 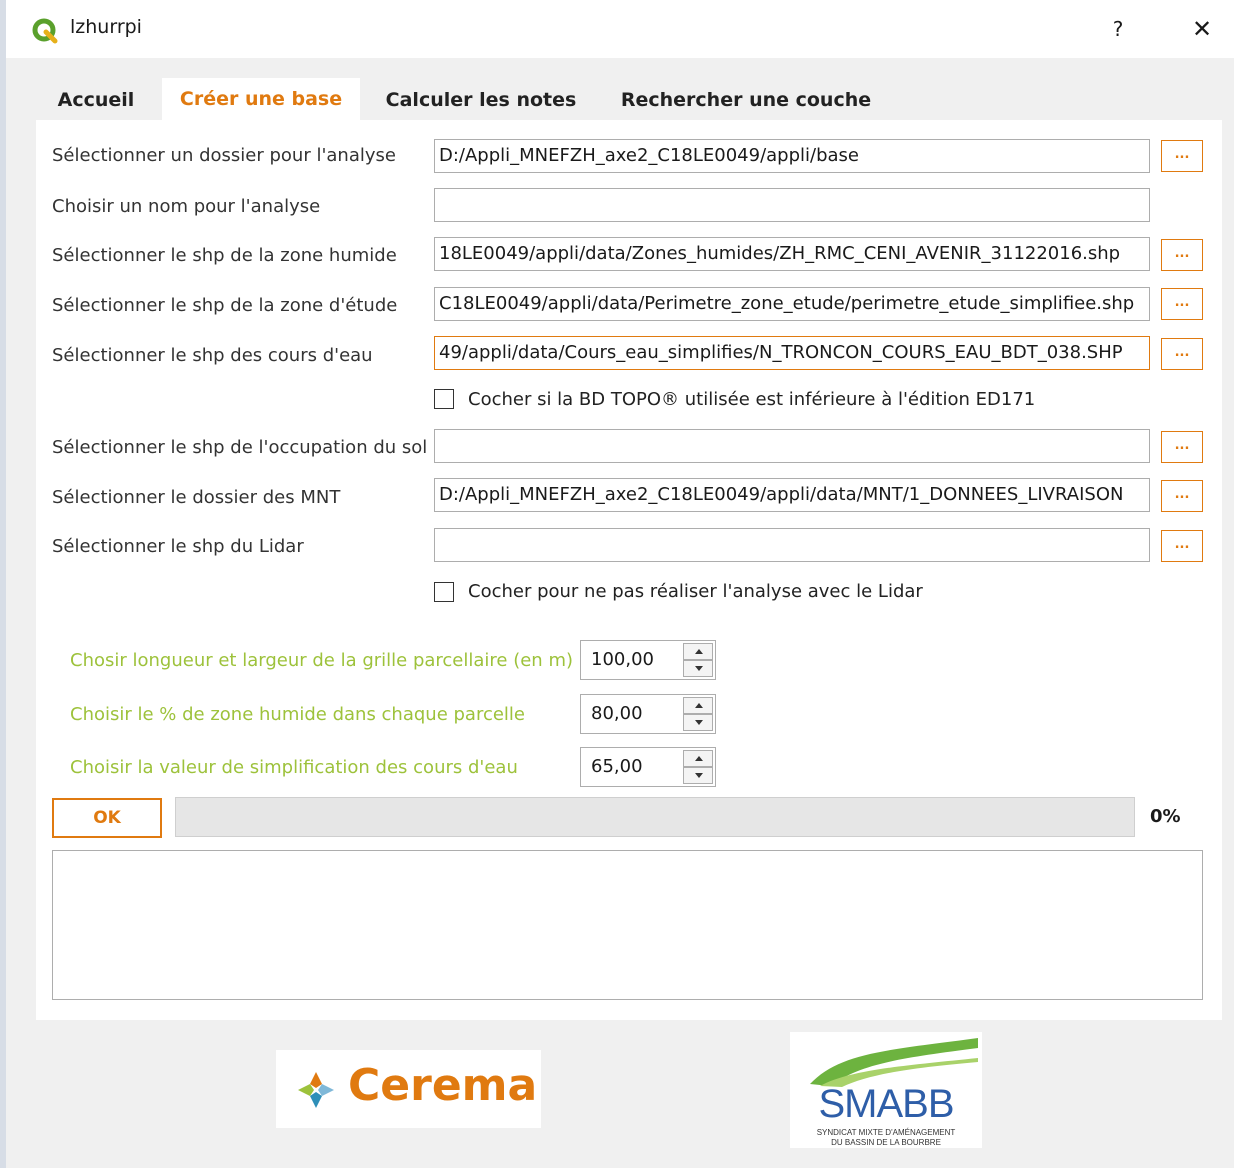 What do you see at coordinates (261, 99) in the screenshot?
I see `tab-creer-une-base: Créer une base` at bounding box center [261, 99].